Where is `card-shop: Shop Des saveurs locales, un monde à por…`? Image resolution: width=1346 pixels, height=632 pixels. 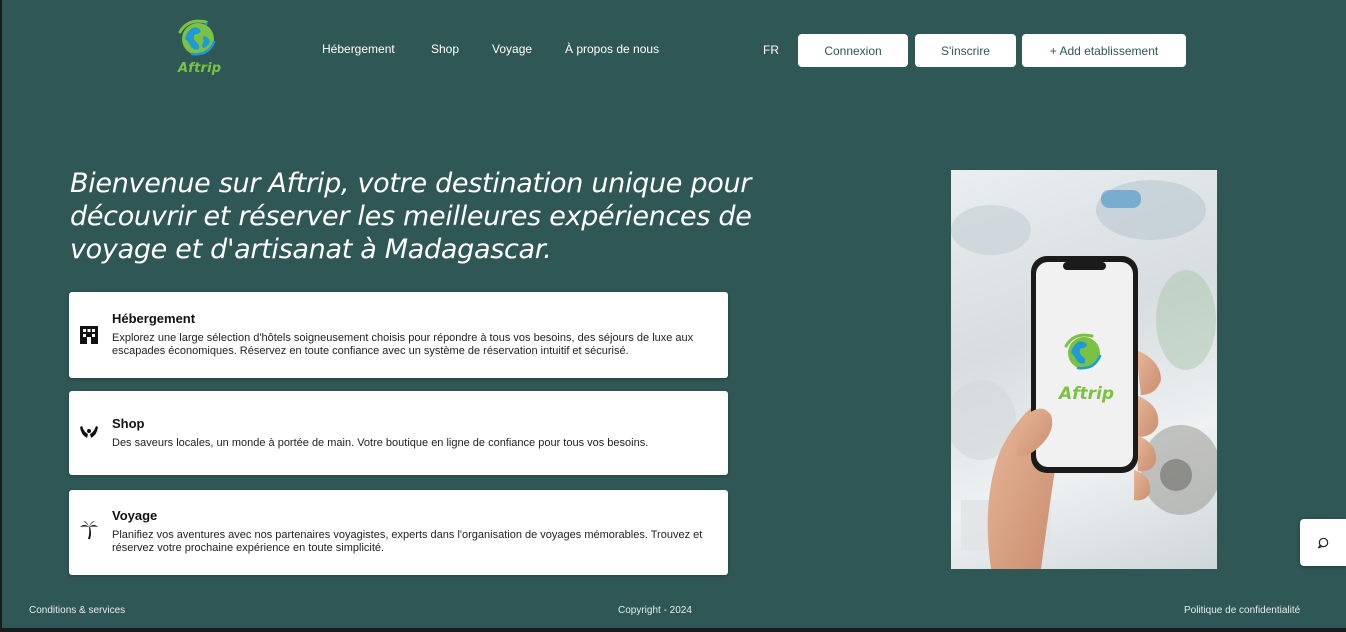 card-shop: Shop Des saveurs locales, un monde à por… is located at coordinates (398, 433).